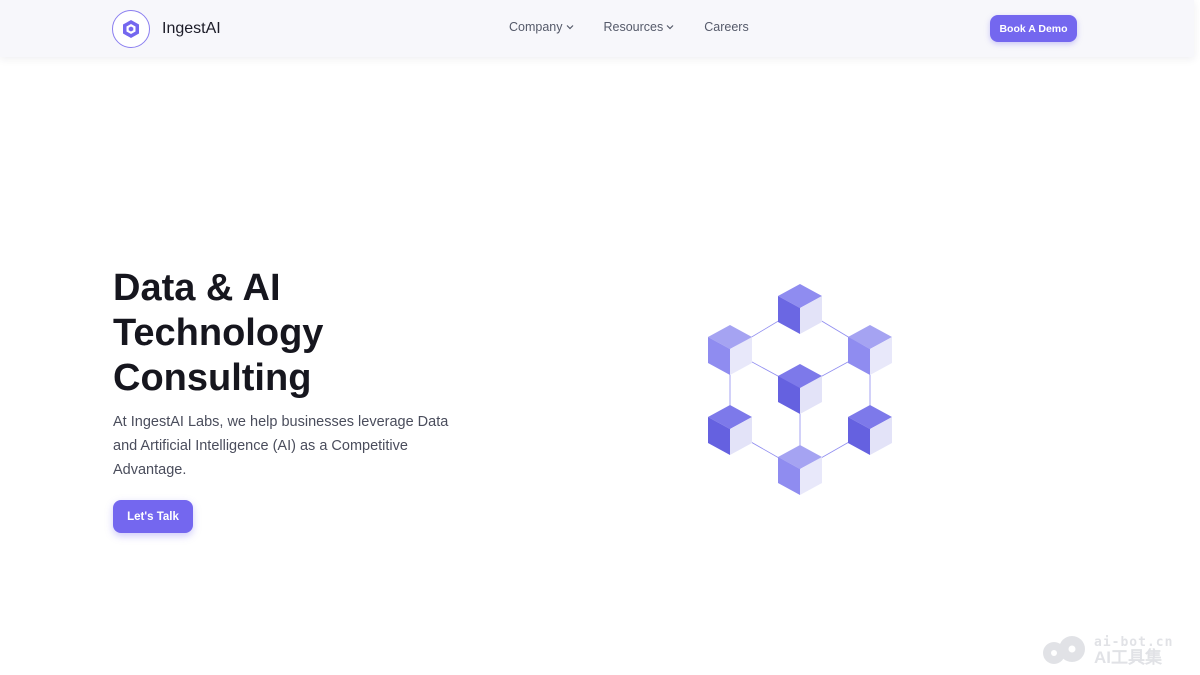 The image size is (1200, 675). I want to click on hexagon-logo-icon, so click(131, 29).